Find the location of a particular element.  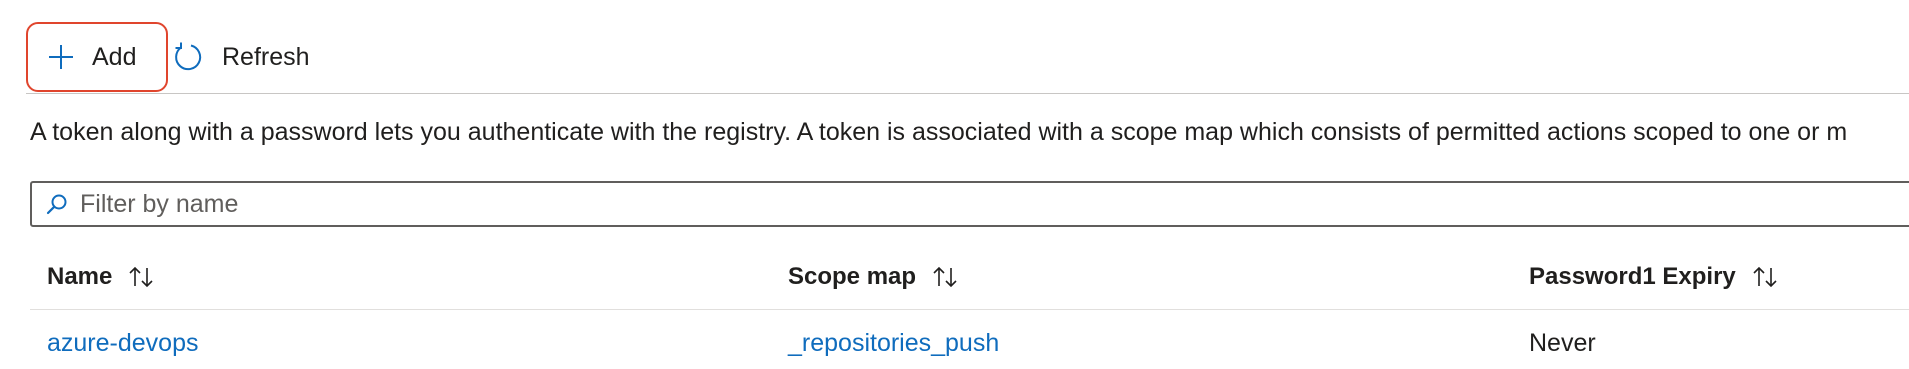

token-name-cell: azure-devops is located at coordinates (122, 339).